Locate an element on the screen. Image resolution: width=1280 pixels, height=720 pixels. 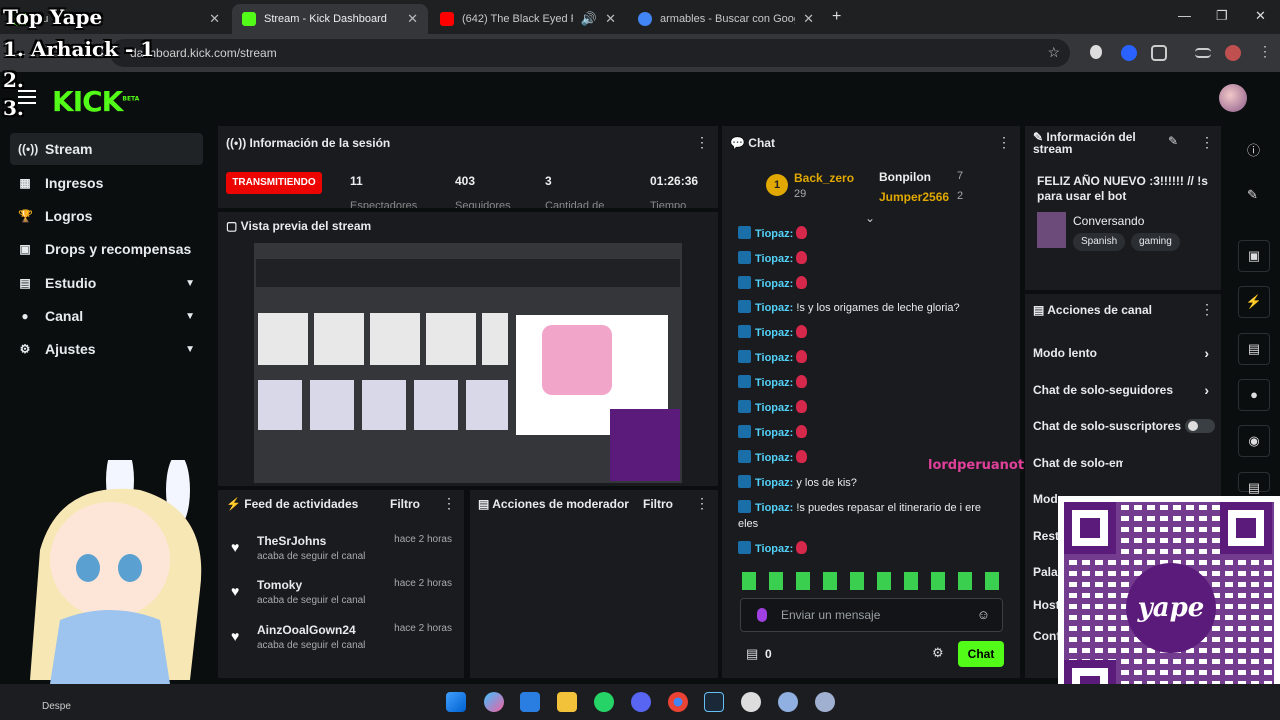
words-row: Palab is located at coordinates (1046, 572).